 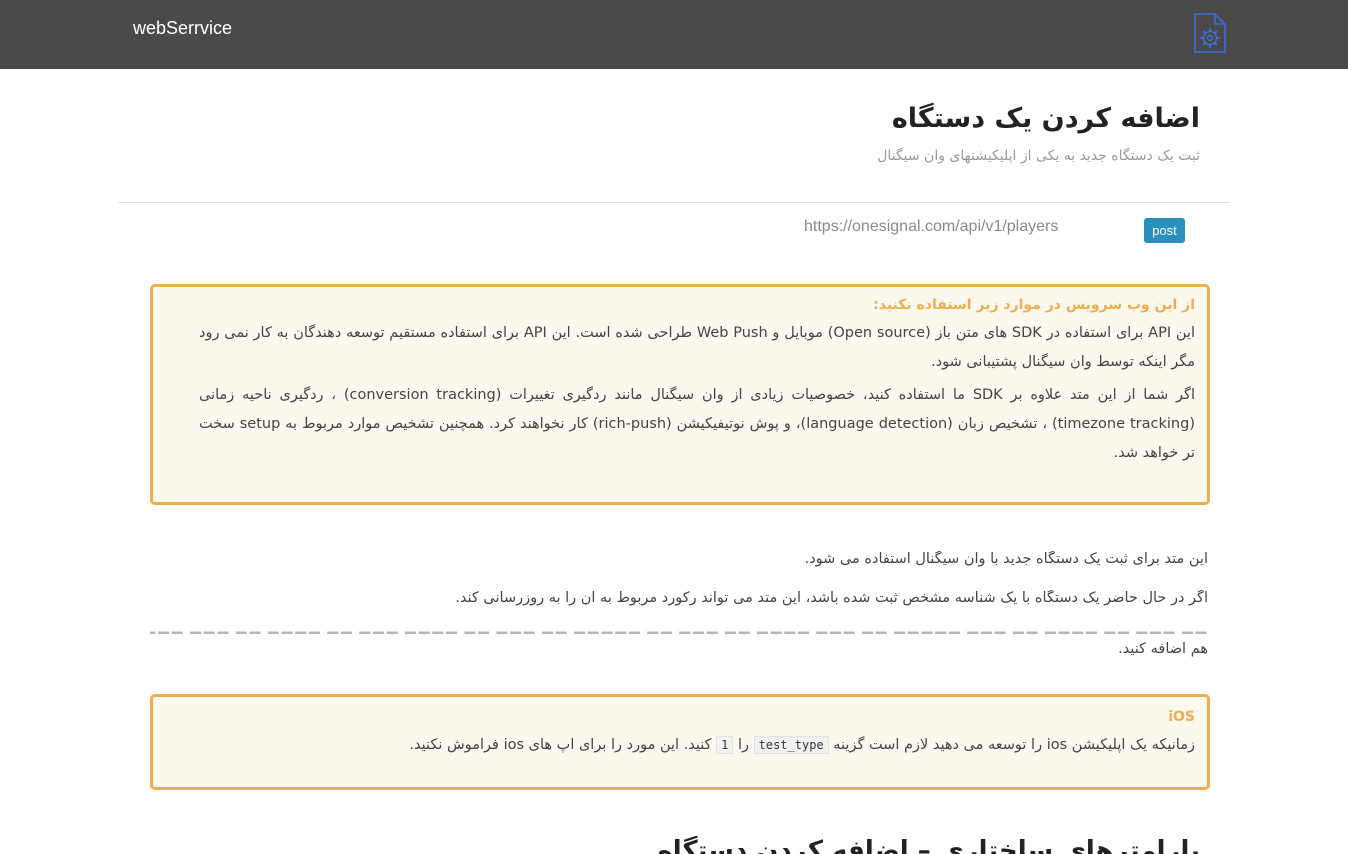 What do you see at coordinates (725, 745) in the screenshot?
I see `value-one-code: 1` at bounding box center [725, 745].